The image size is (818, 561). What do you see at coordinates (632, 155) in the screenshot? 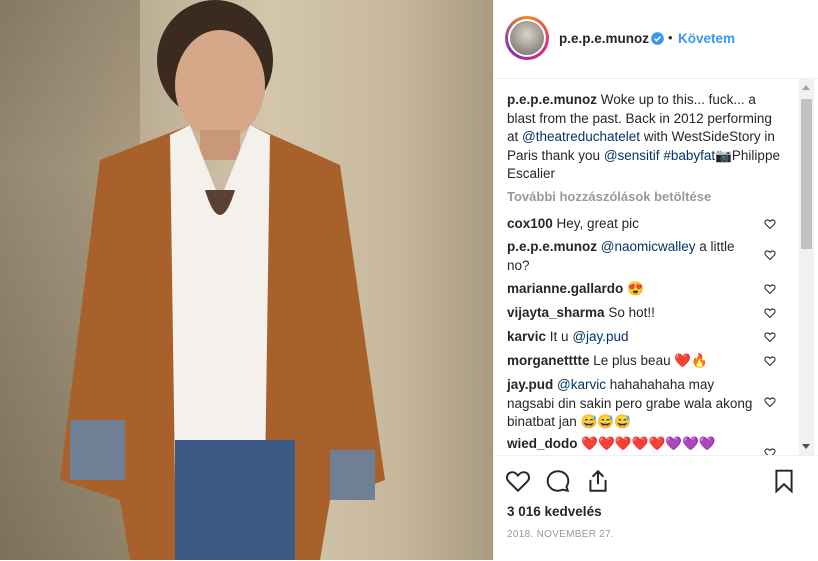
I see `mention-link: @sensitif` at bounding box center [632, 155].